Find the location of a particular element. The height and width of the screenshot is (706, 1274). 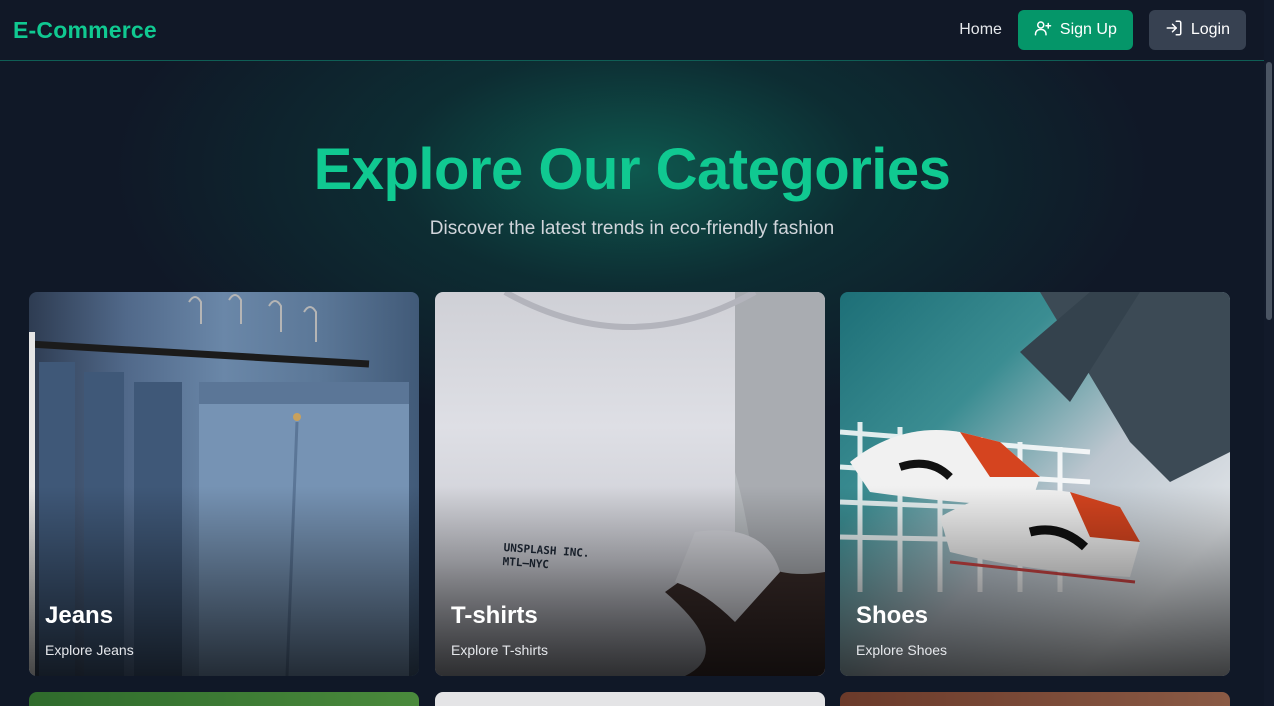

category-title: Jeans is located at coordinates (79, 615).